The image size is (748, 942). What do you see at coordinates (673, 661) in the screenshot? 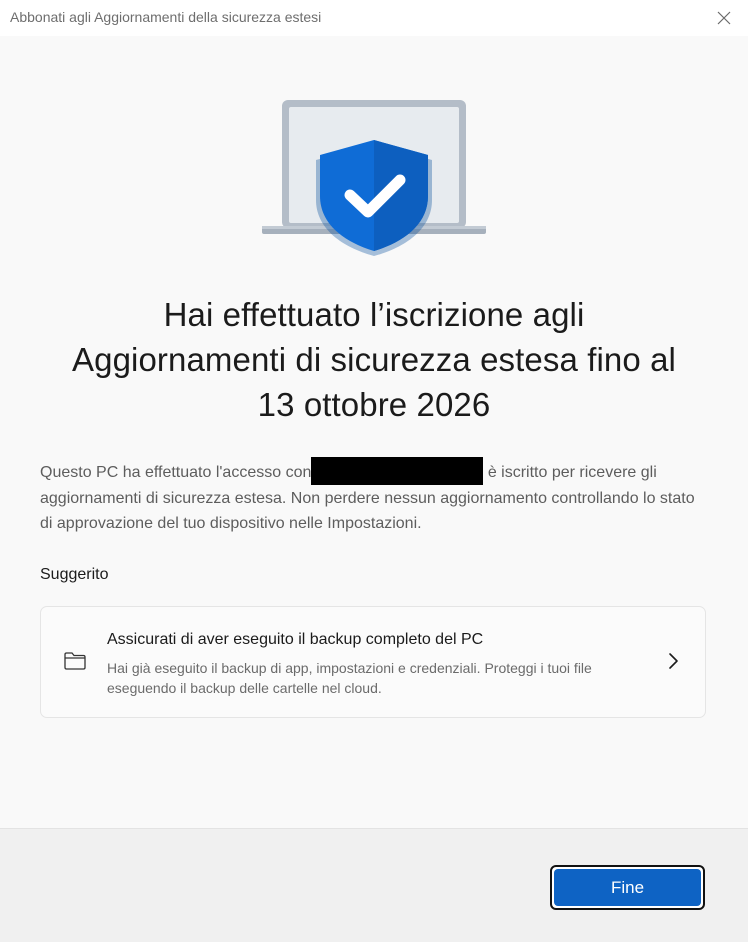
I see `chevron-right-icon` at bounding box center [673, 661].